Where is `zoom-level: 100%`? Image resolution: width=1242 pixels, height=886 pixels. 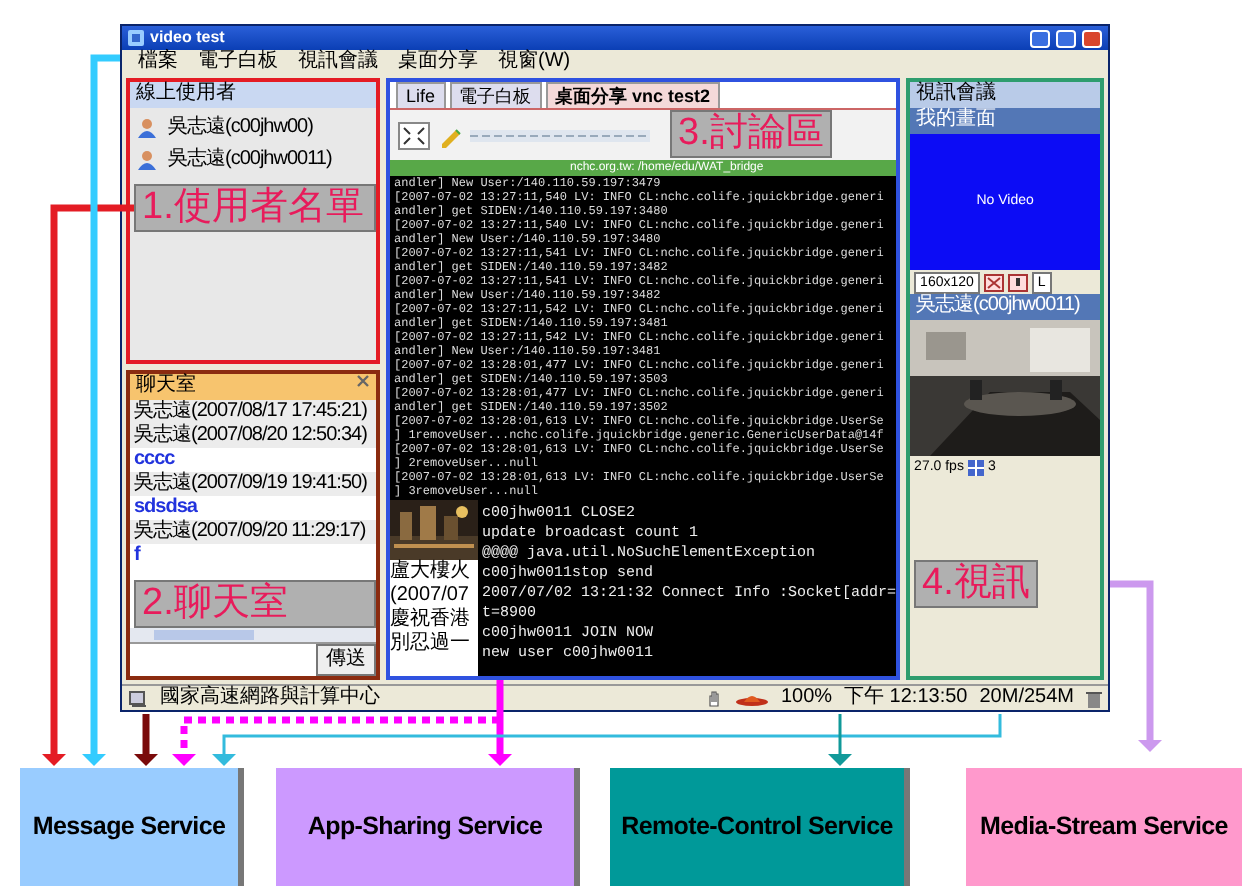 zoom-level: 100% is located at coordinates (806, 698).